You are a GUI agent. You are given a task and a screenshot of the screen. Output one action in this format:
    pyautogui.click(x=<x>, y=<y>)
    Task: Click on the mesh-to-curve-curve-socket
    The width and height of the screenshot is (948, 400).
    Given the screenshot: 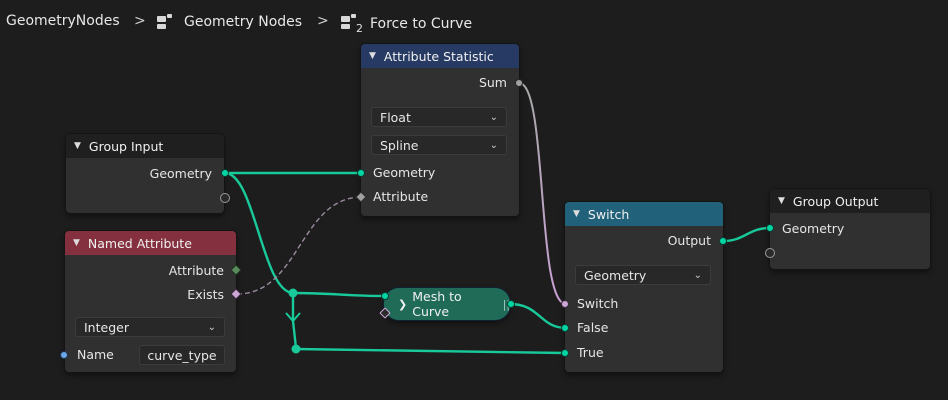 What is the action you would take?
    pyautogui.click(x=511, y=304)
    